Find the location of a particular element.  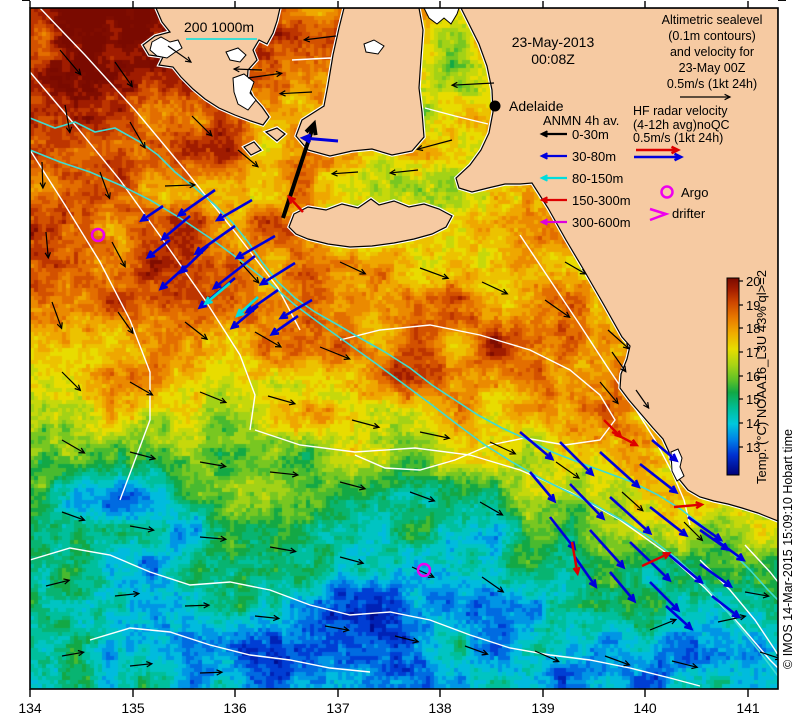

anmn-legend-title: ANMN 4h av. is located at coordinates (581, 120).